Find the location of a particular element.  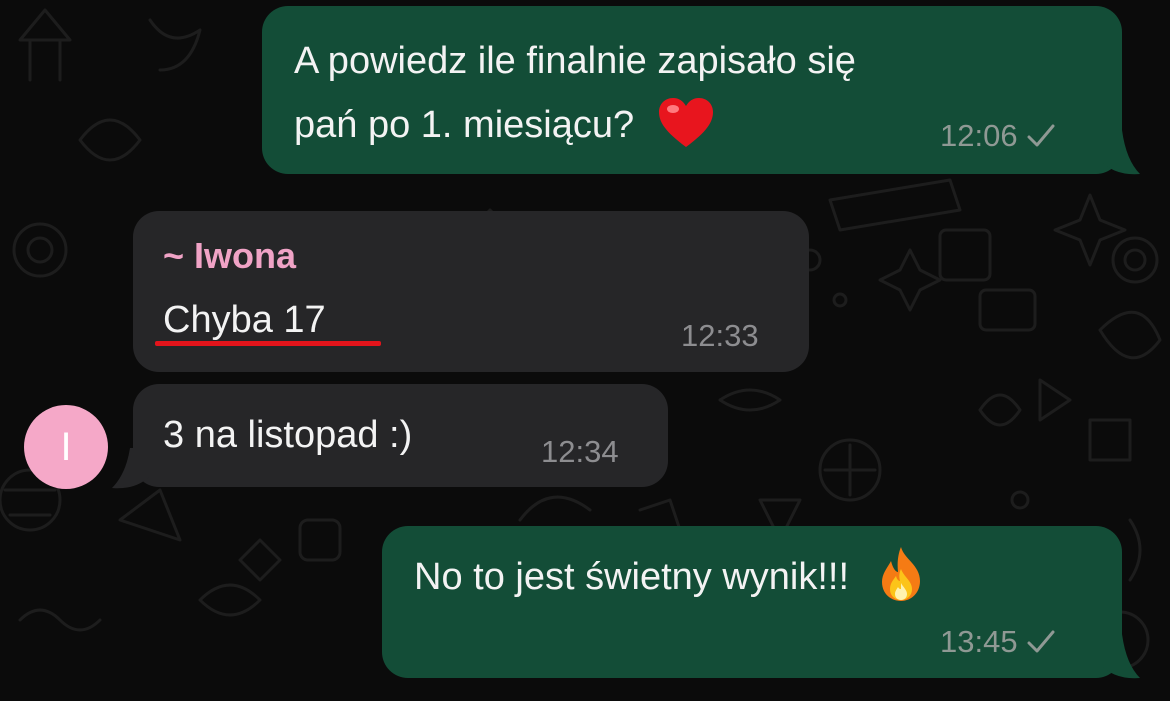

message-meta: 12:33 is located at coordinates (720, 336).